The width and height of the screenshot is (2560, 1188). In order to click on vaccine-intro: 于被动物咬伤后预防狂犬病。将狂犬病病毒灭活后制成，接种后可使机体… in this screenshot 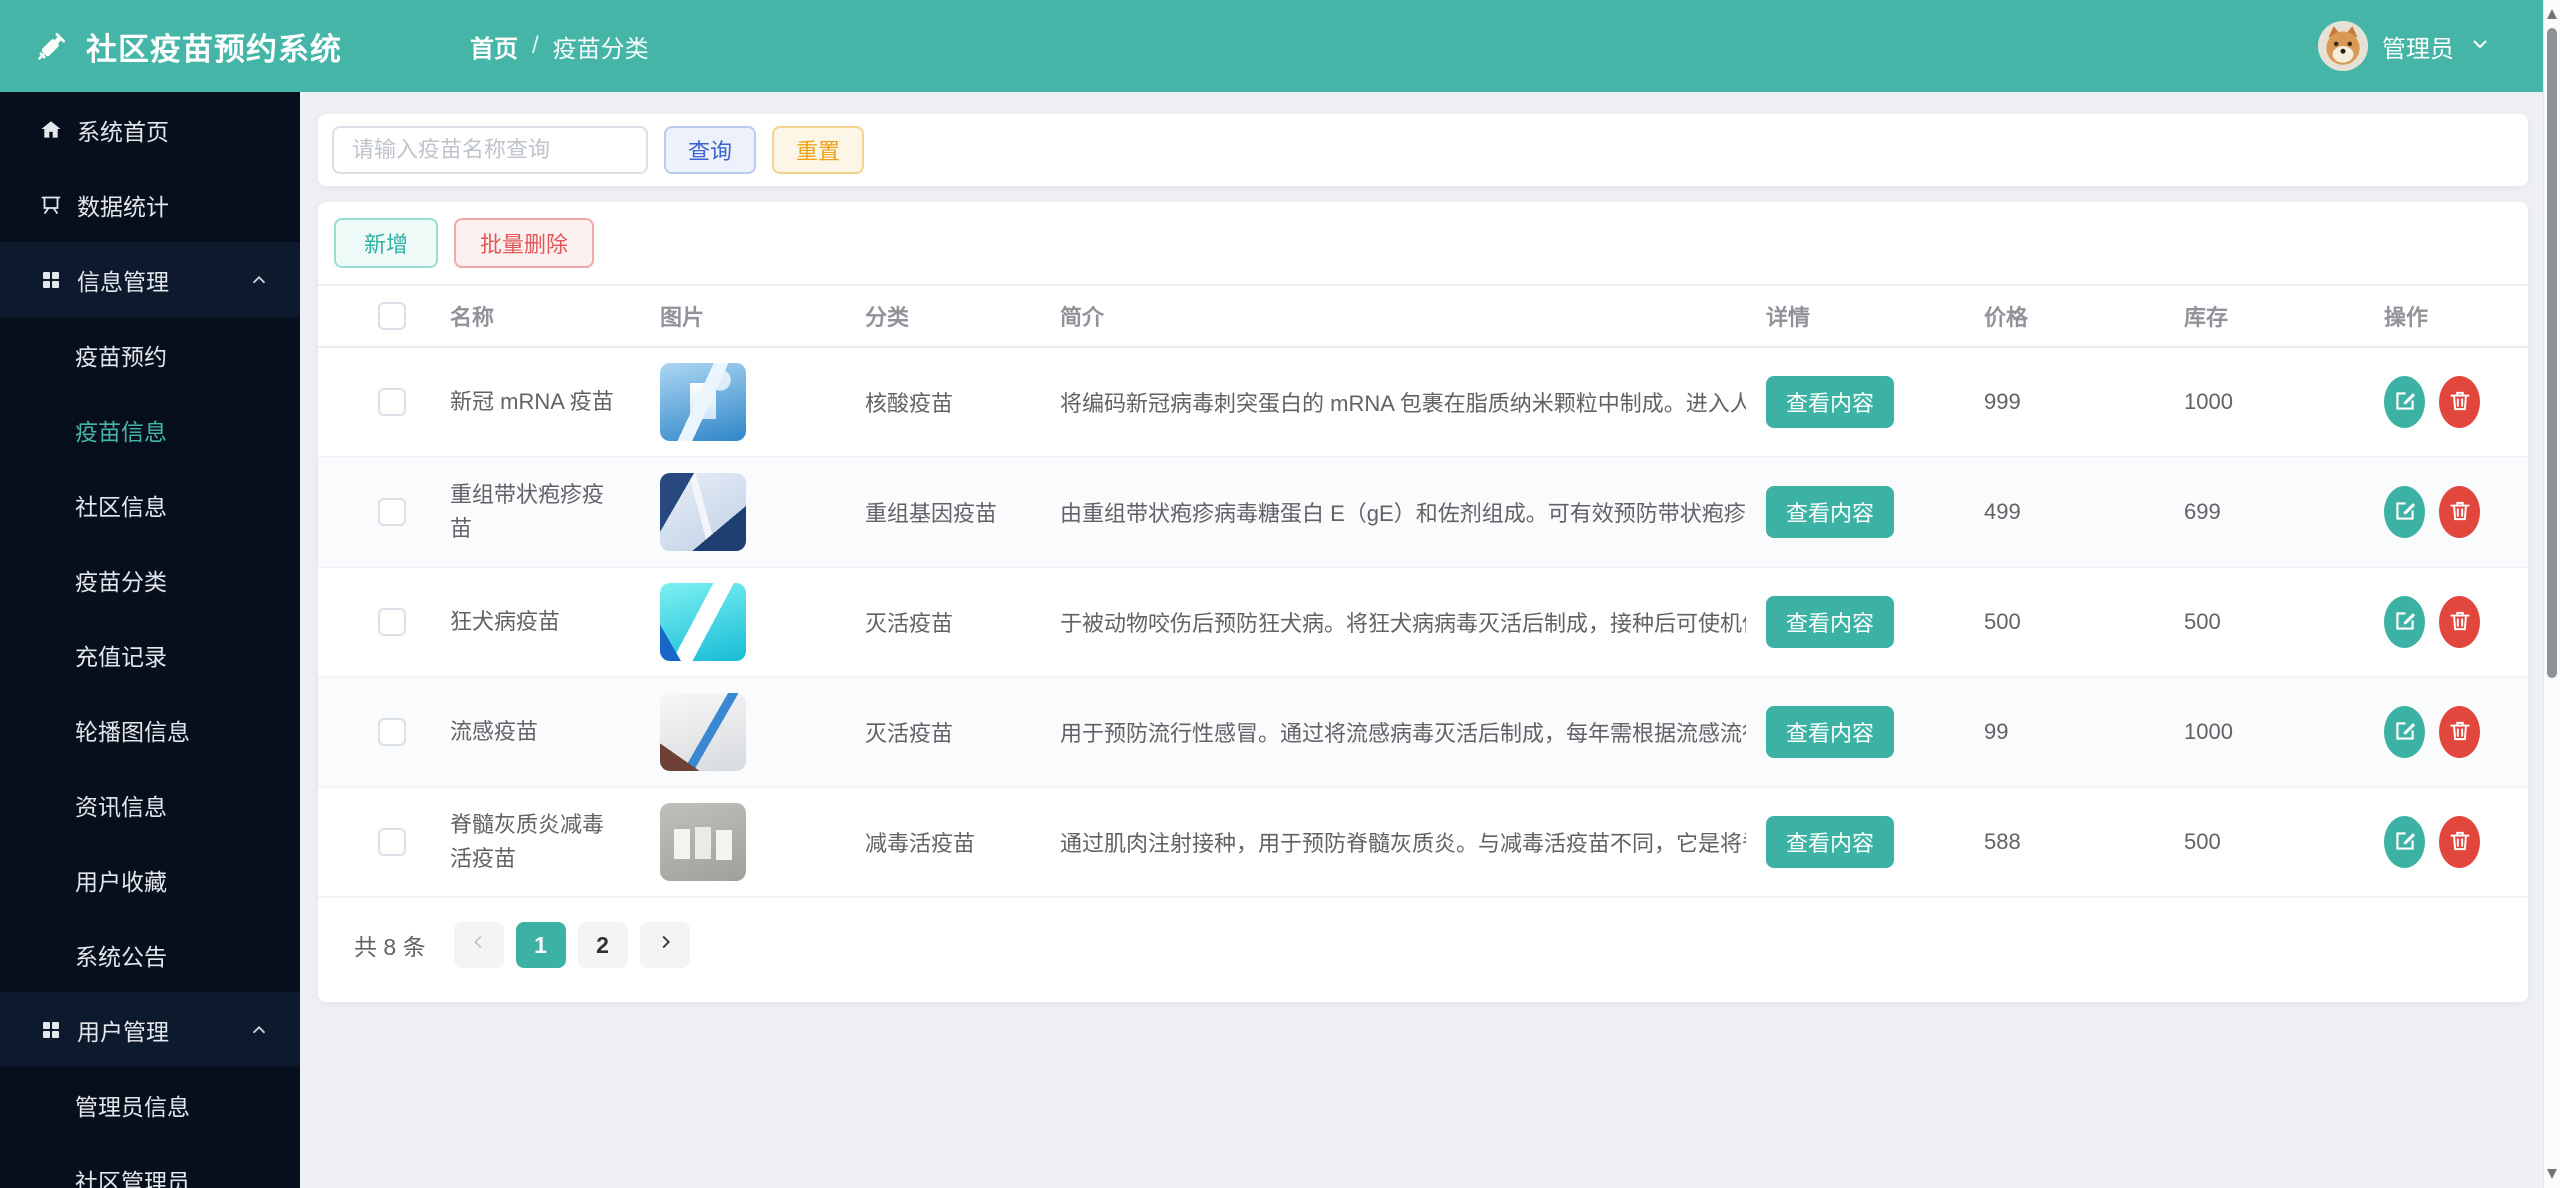, I will do `click(1403, 623)`.